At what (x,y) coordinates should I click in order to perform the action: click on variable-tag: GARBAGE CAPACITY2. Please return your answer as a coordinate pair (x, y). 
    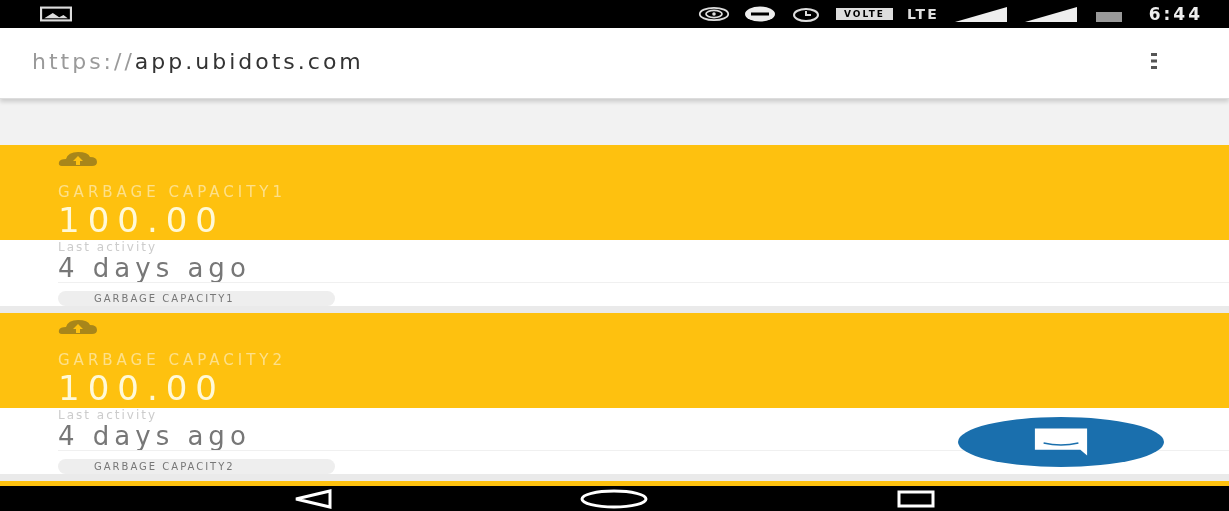
    Looking at the image, I should click on (196, 466).